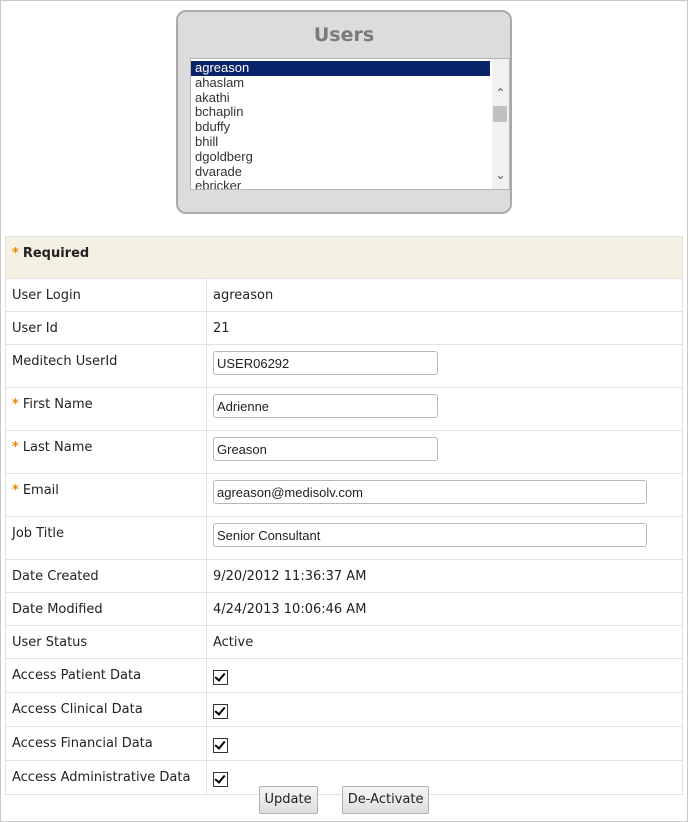  I want to click on access-patient-checkbox, so click(220, 677).